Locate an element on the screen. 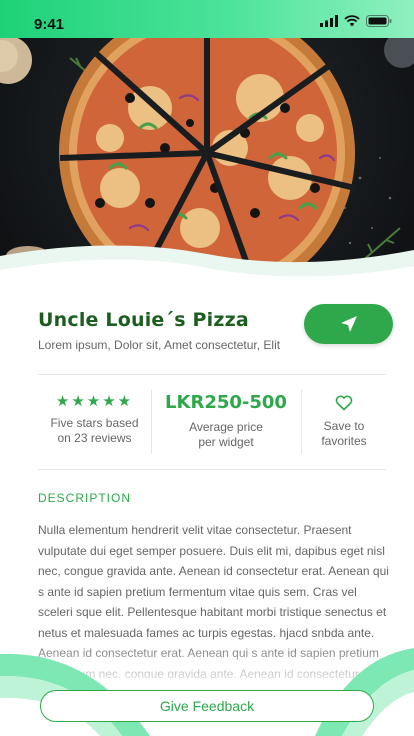 The image size is (414, 736). battery-icon is located at coordinates (379, 21).